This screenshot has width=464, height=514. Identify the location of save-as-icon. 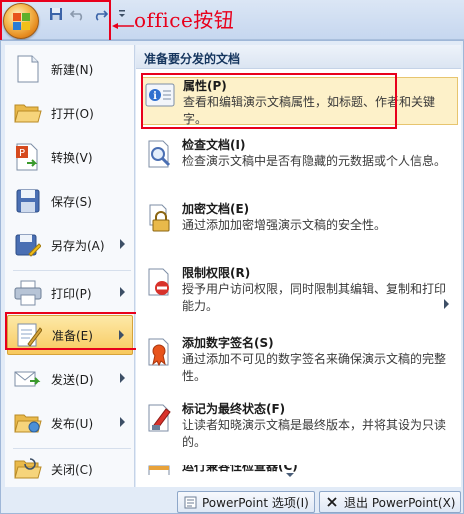
(28, 245).